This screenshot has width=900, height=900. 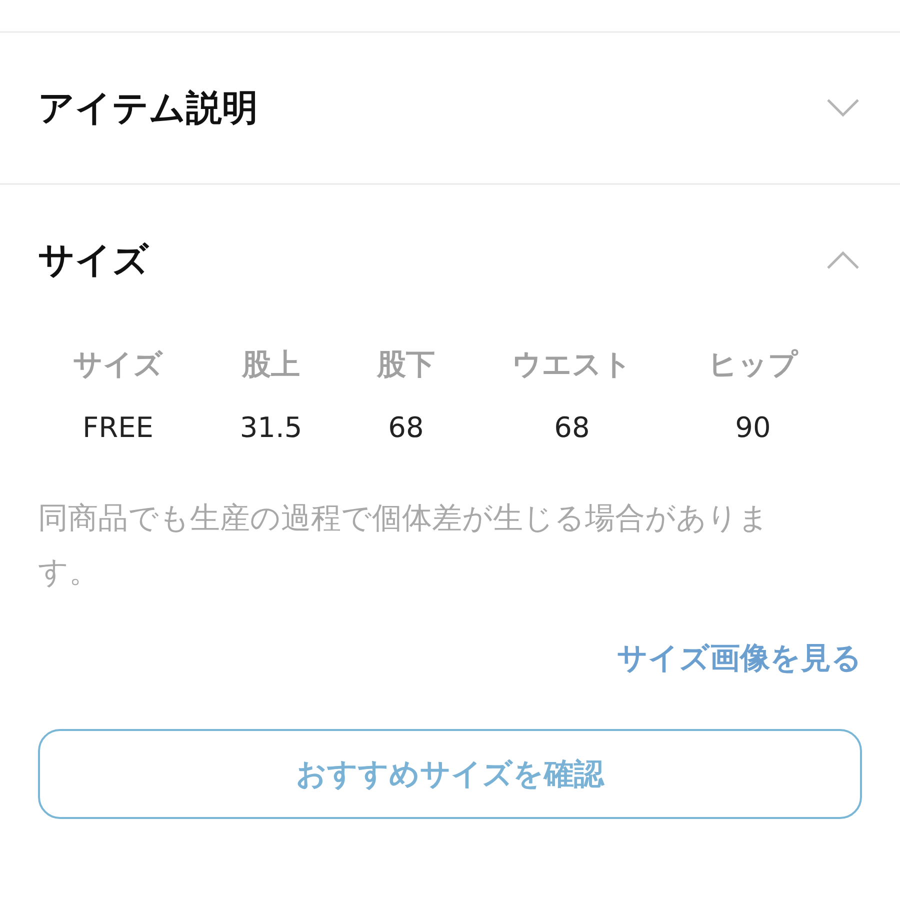 What do you see at coordinates (271, 427) in the screenshot?
I see `table-cell-text: 31.5` at bounding box center [271, 427].